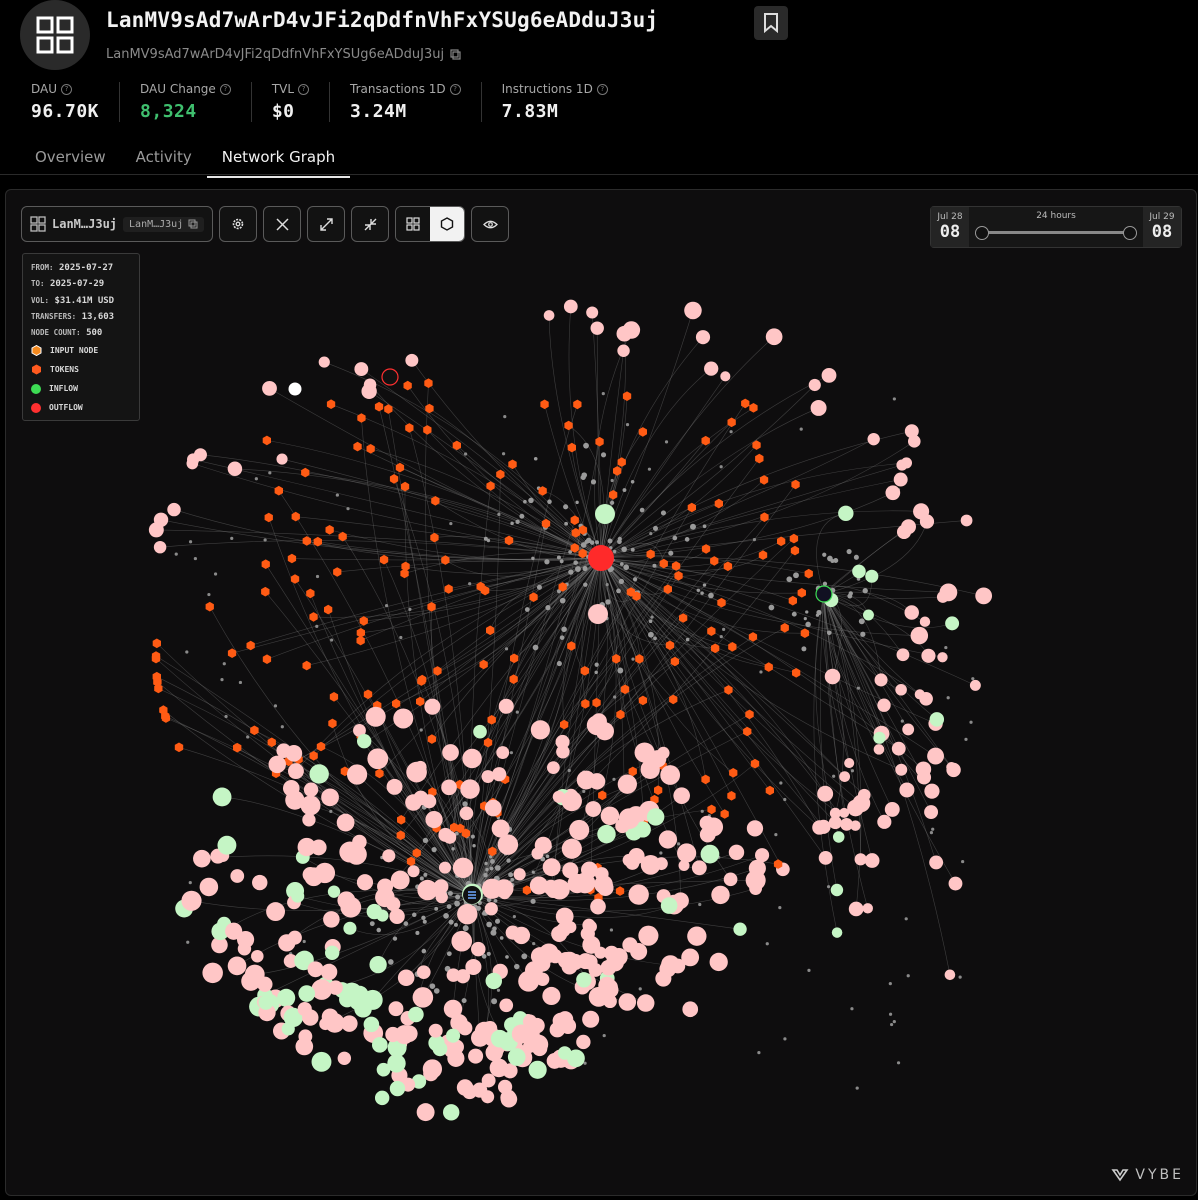 The width and height of the screenshot is (1198, 1200). What do you see at coordinates (238, 224) in the screenshot?
I see `settings-button` at bounding box center [238, 224].